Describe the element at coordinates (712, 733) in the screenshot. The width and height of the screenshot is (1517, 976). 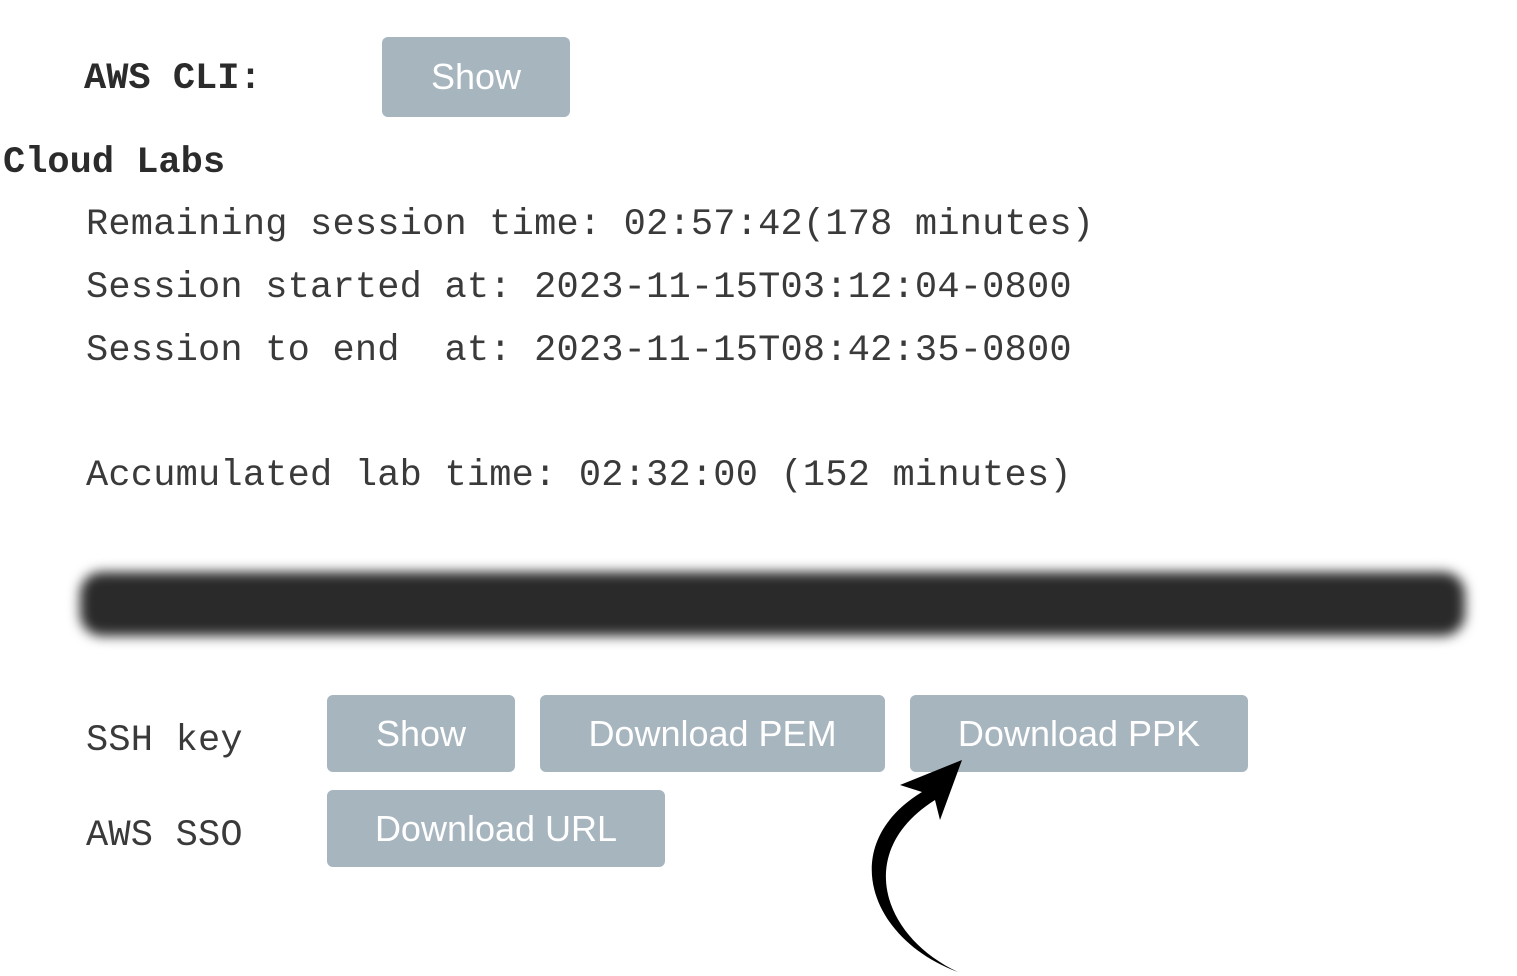
I see `download-pem-button: Download PEM` at that location.